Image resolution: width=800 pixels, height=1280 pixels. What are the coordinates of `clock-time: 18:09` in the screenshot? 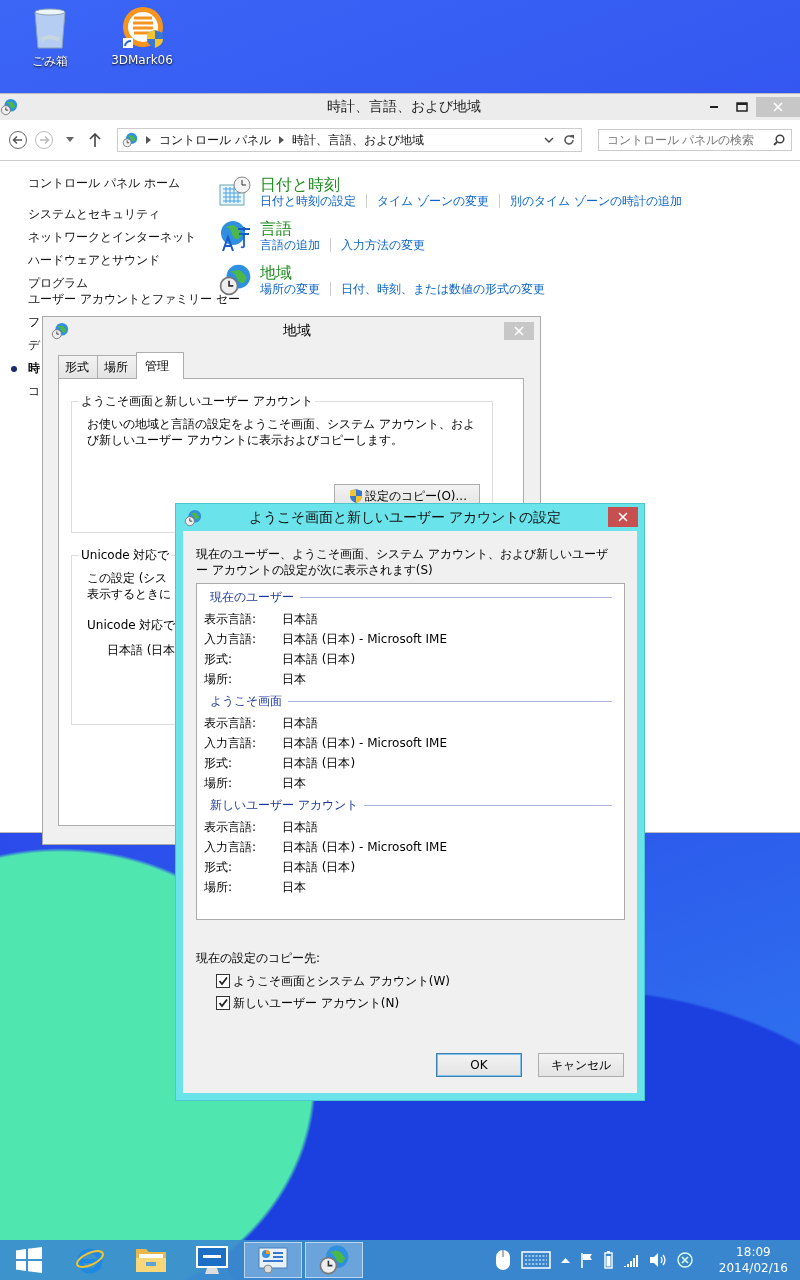 It's located at (753, 1252).